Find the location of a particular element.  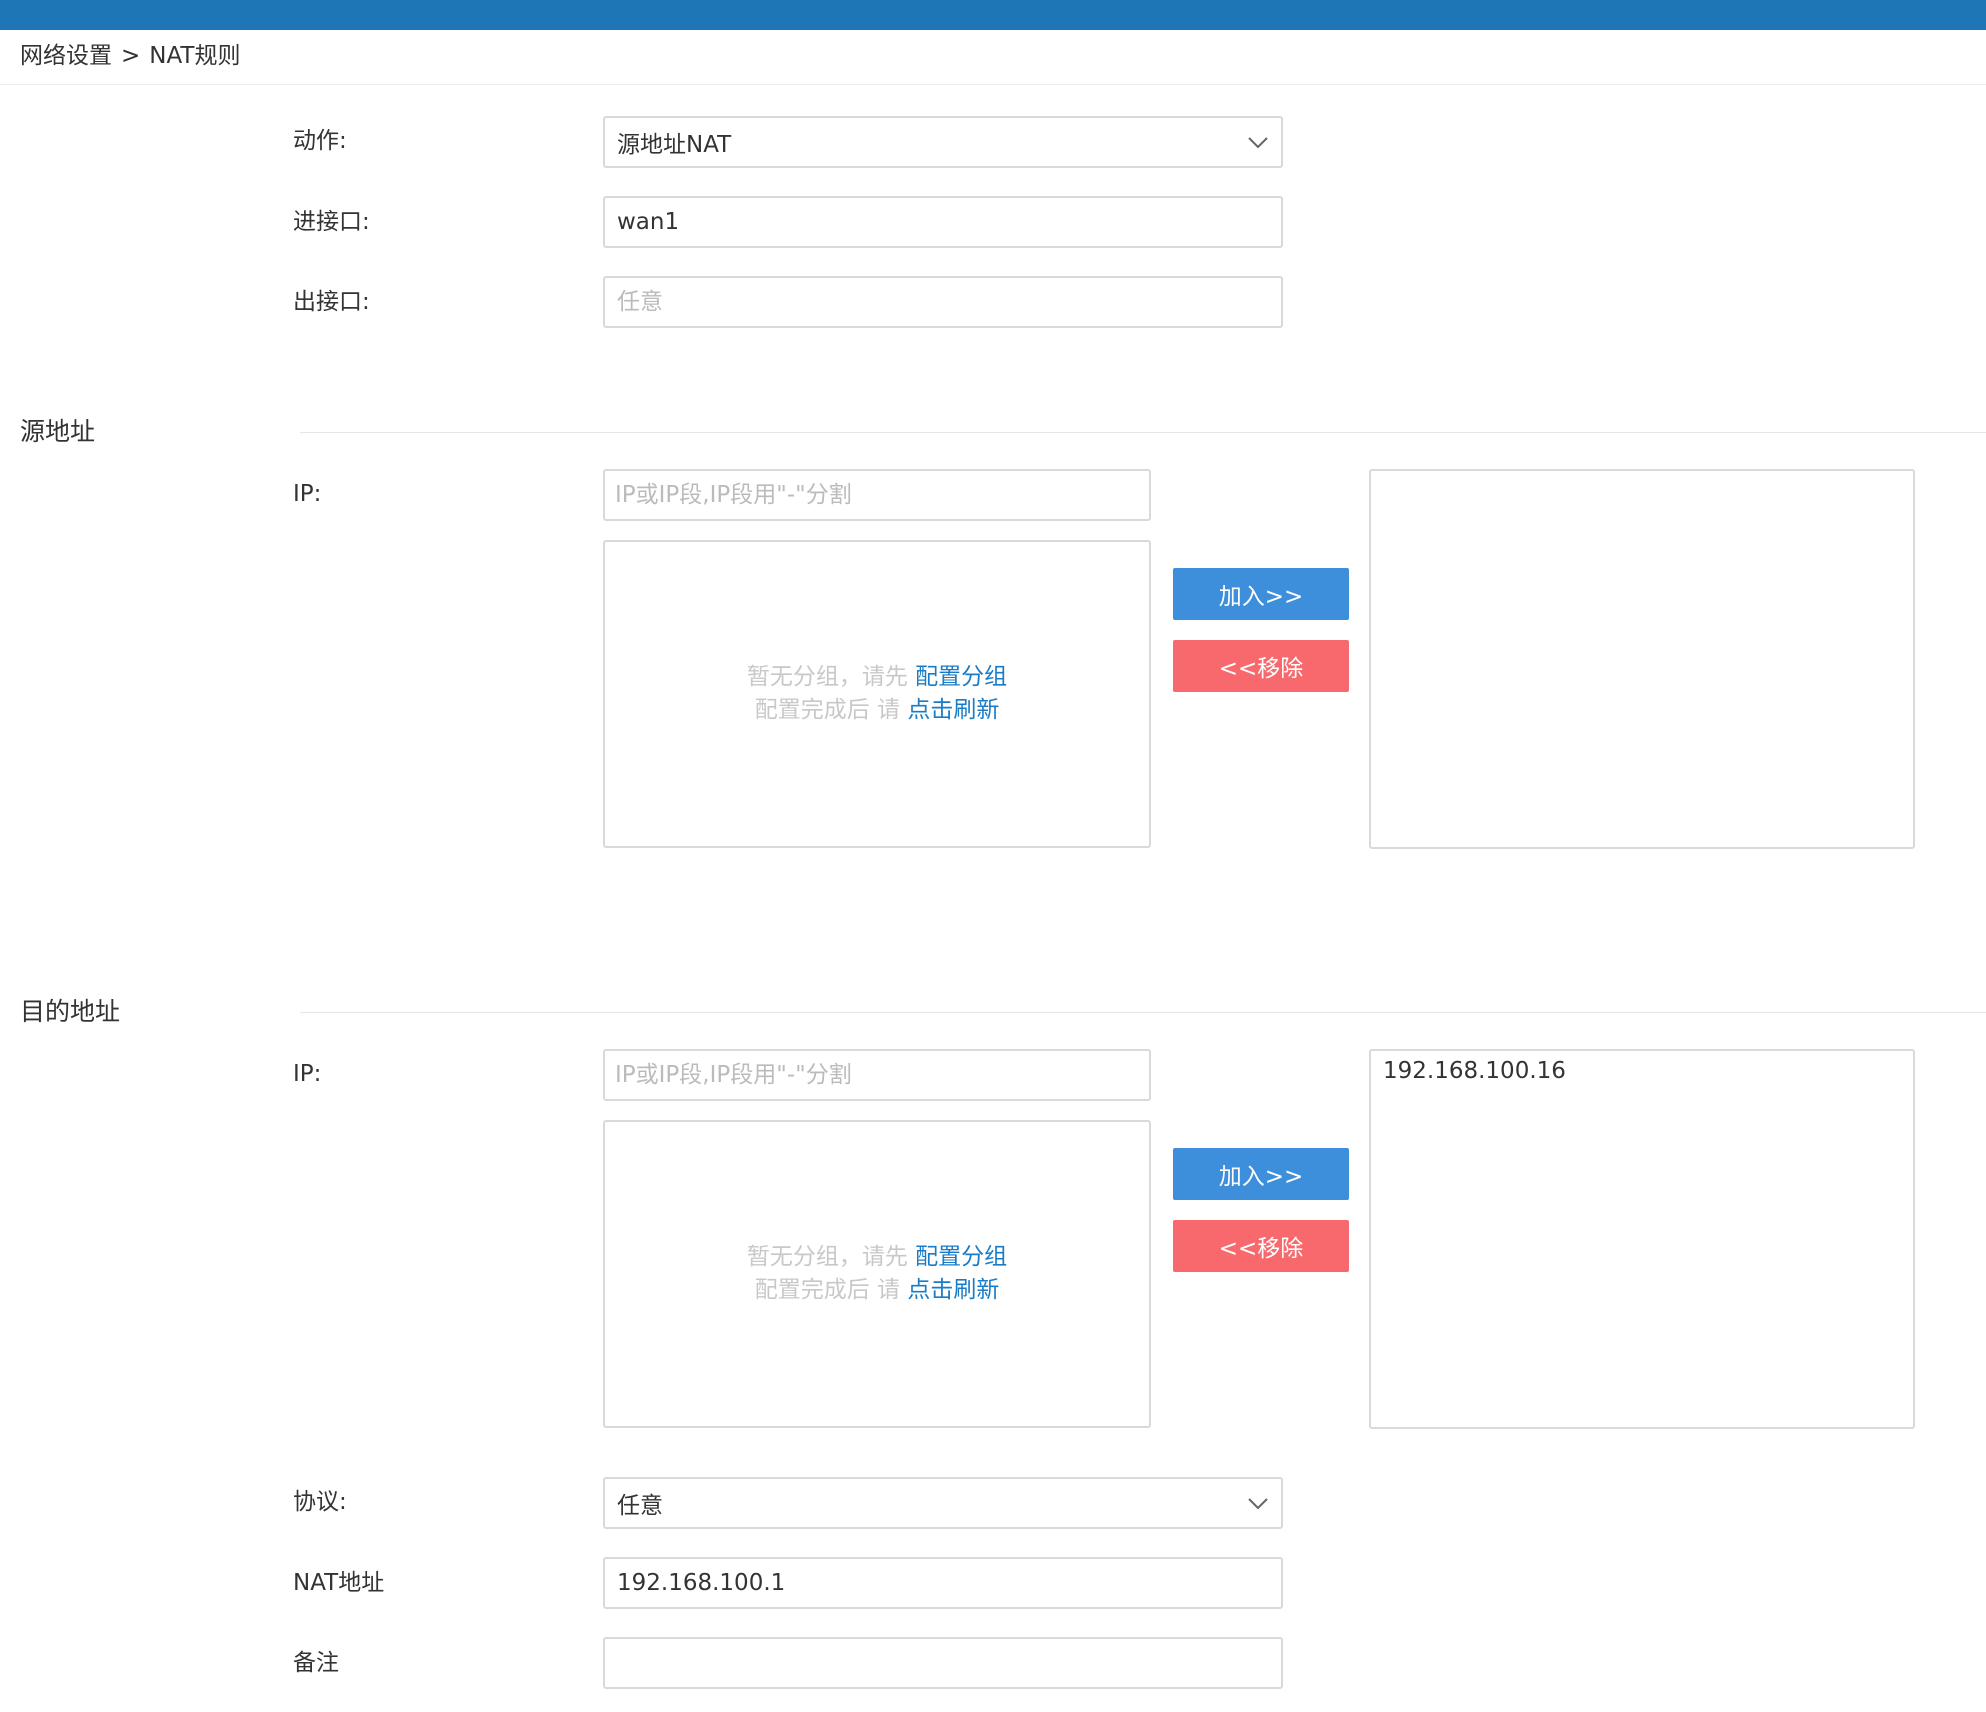

breadcrumb: 网络设置 > NAT规则 is located at coordinates (130, 56).